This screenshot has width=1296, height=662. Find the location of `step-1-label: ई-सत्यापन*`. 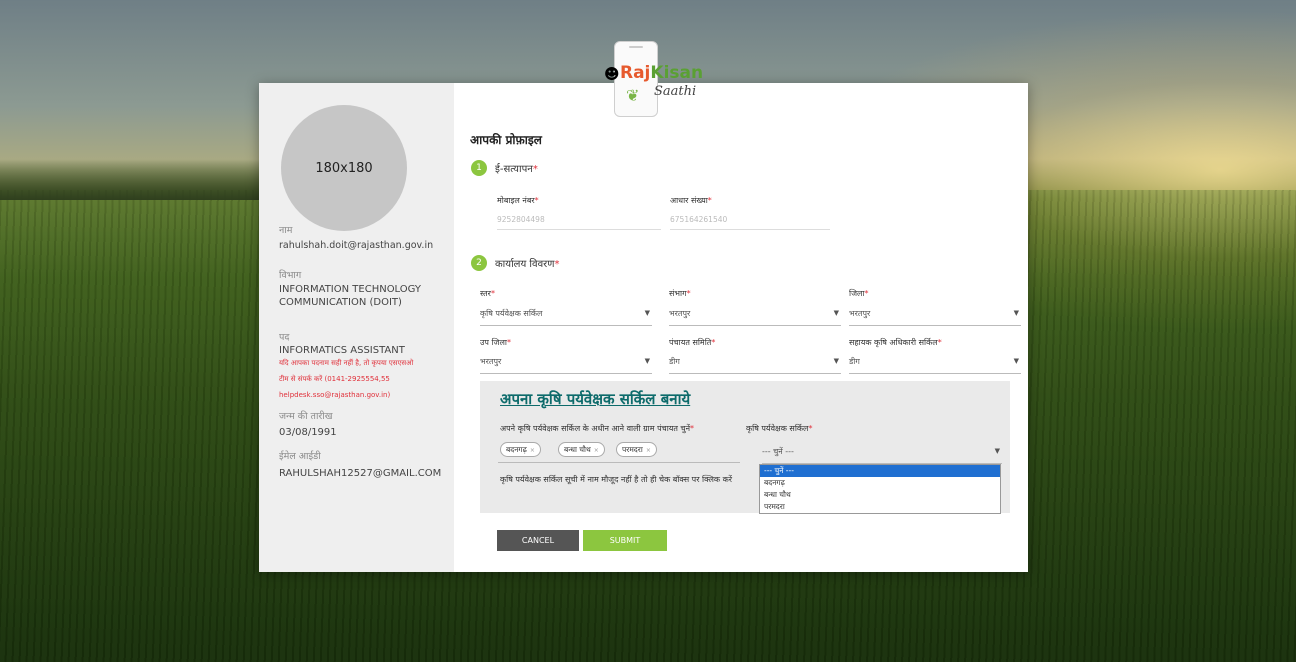

step-1-label: ई-सत्यापन* is located at coordinates (516, 169).